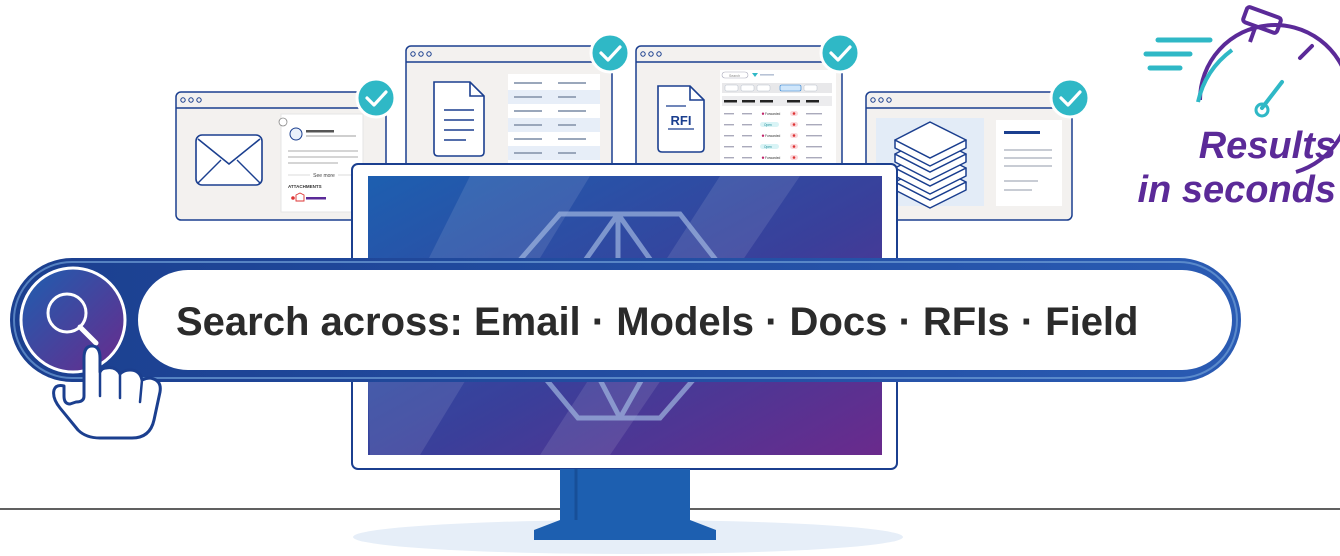  What do you see at coordinates (293, 198) in the screenshot?
I see `attachment-icon` at bounding box center [293, 198].